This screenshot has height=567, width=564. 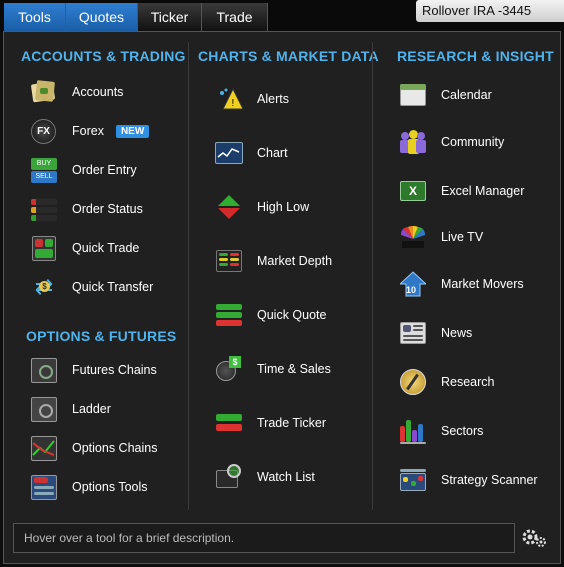 I want to click on menu-item-label: Sectors, so click(x=462, y=431).